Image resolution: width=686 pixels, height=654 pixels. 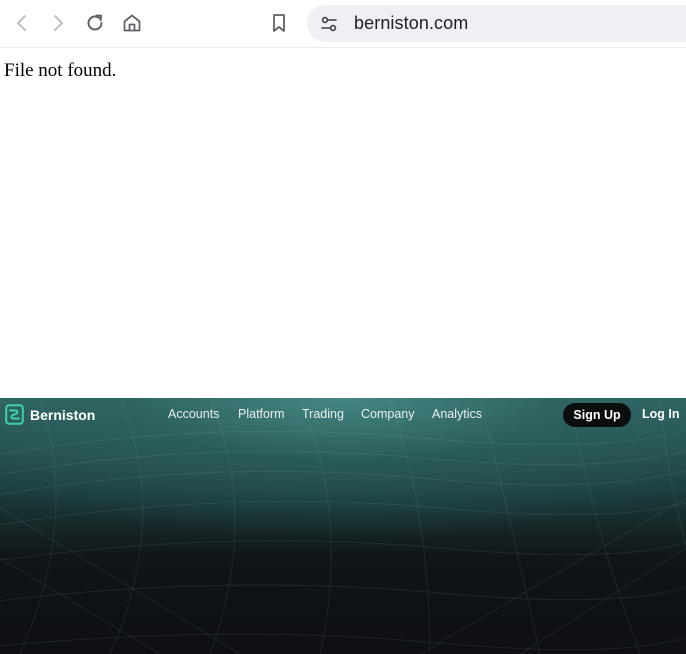 I want to click on reload-icon, so click(x=95, y=23).